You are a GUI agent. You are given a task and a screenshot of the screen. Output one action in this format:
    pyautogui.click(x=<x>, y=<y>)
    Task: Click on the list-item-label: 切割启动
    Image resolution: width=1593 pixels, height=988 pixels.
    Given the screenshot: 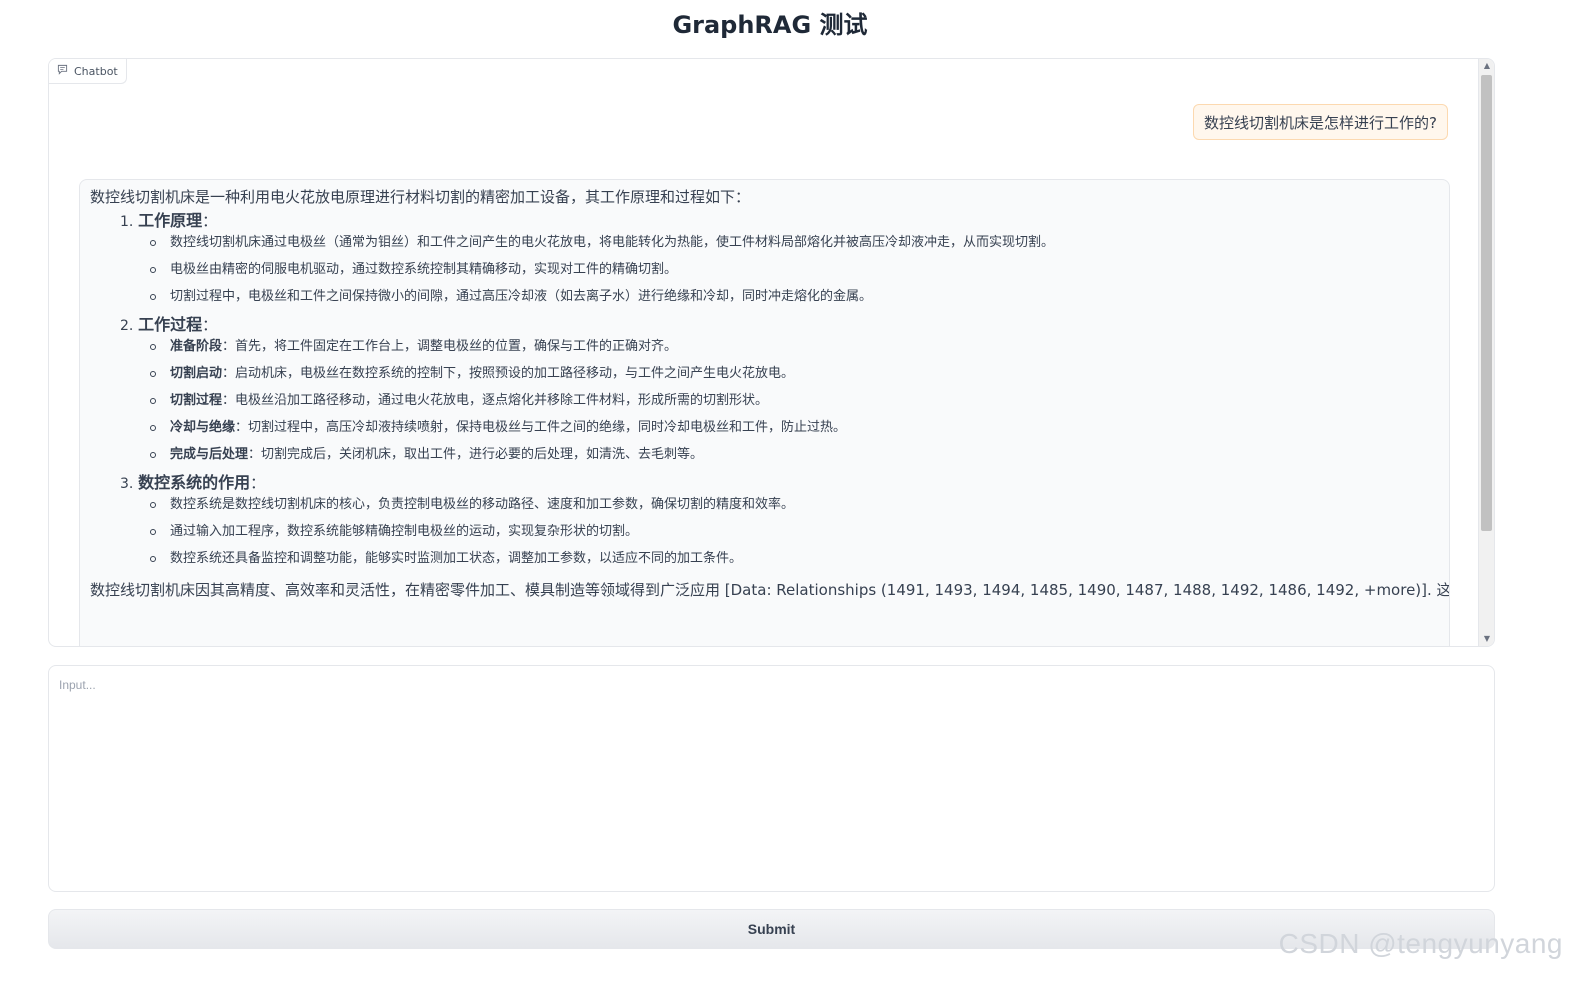 What is the action you would take?
    pyautogui.click(x=196, y=373)
    